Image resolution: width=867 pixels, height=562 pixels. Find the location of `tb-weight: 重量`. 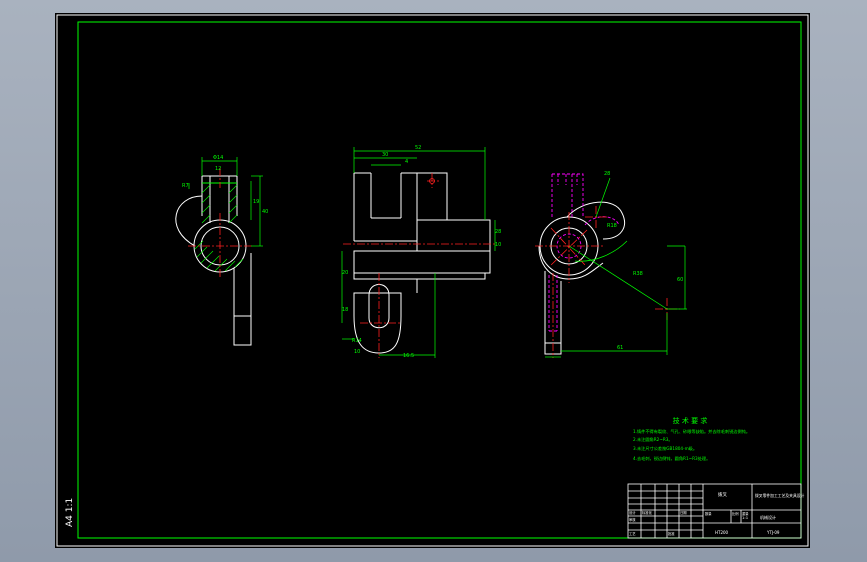

tb-weight: 重量 is located at coordinates (745, 513).